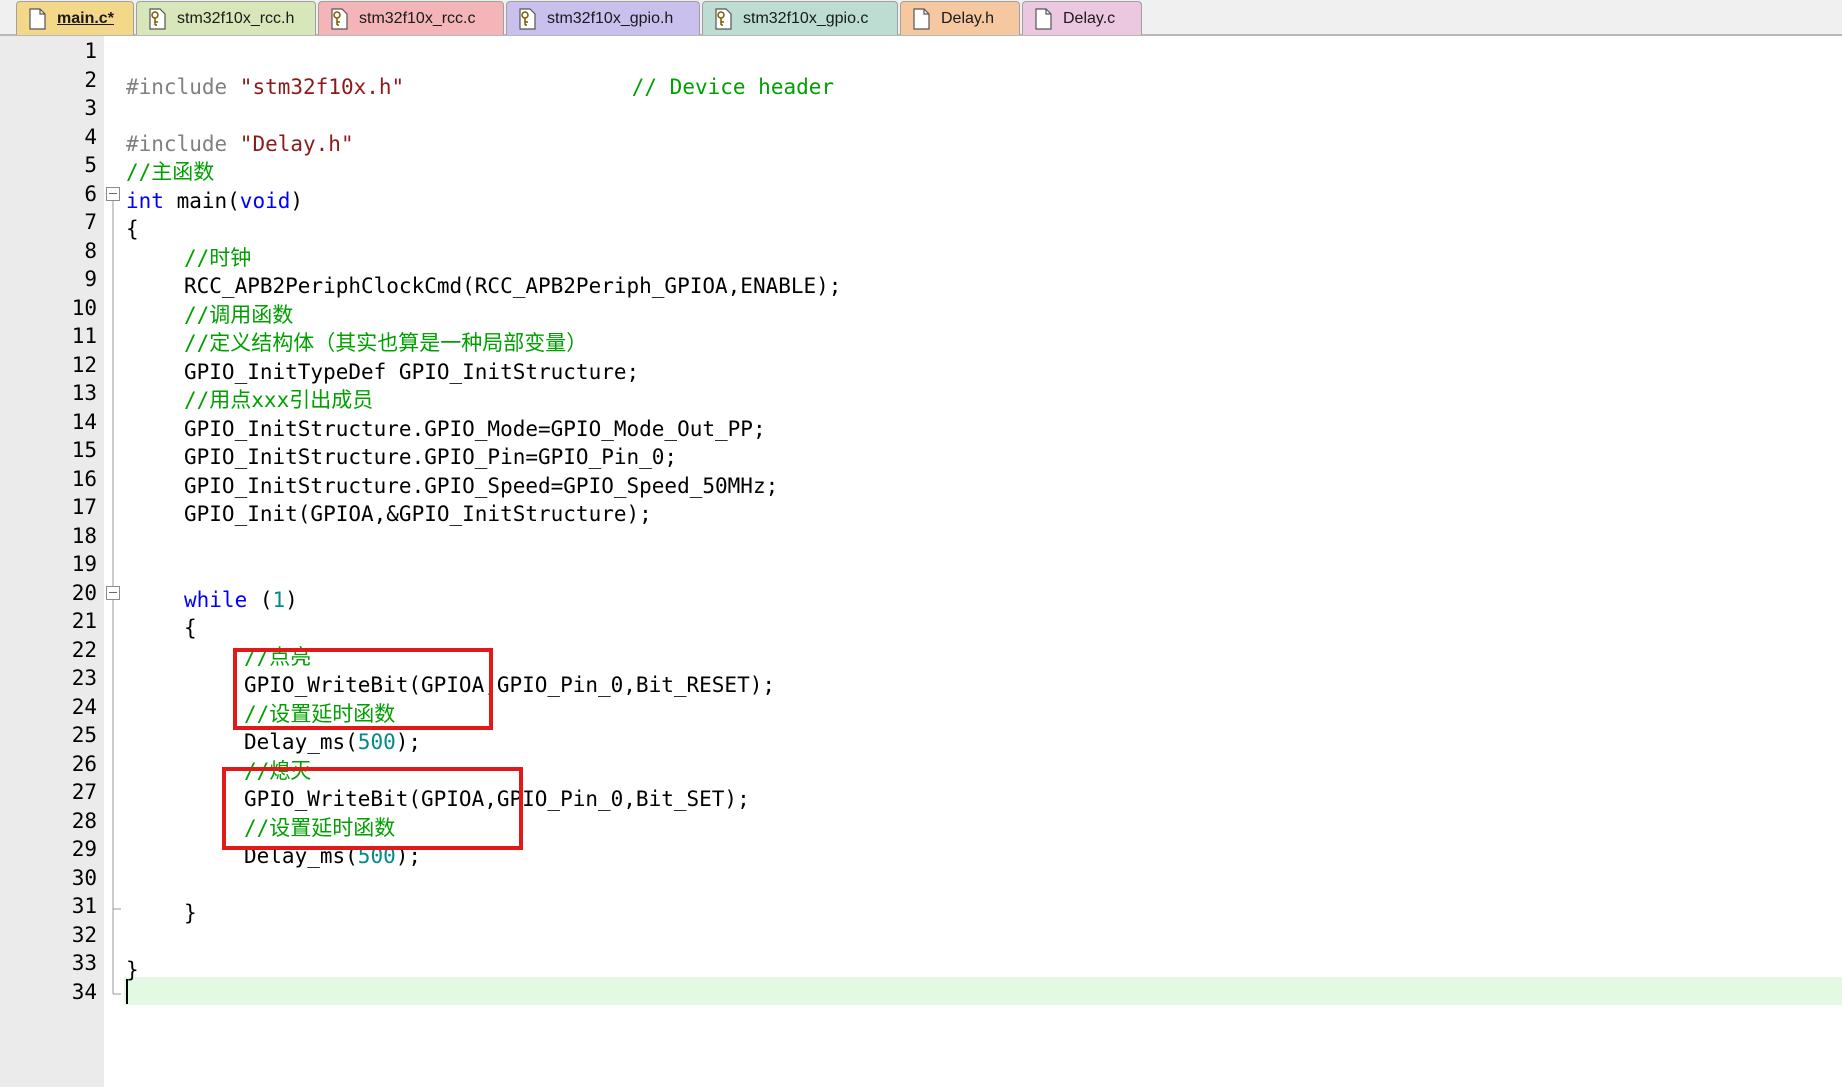 The width and height of the screenshot is (1842, 1087). I want to click on code-line-30: }, so click(190, 913).